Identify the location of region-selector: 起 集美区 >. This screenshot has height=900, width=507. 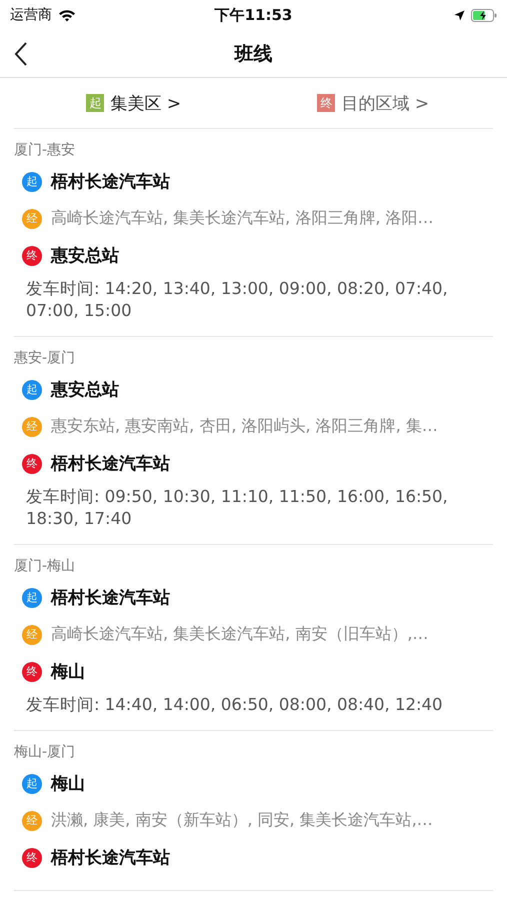
(134, 103).